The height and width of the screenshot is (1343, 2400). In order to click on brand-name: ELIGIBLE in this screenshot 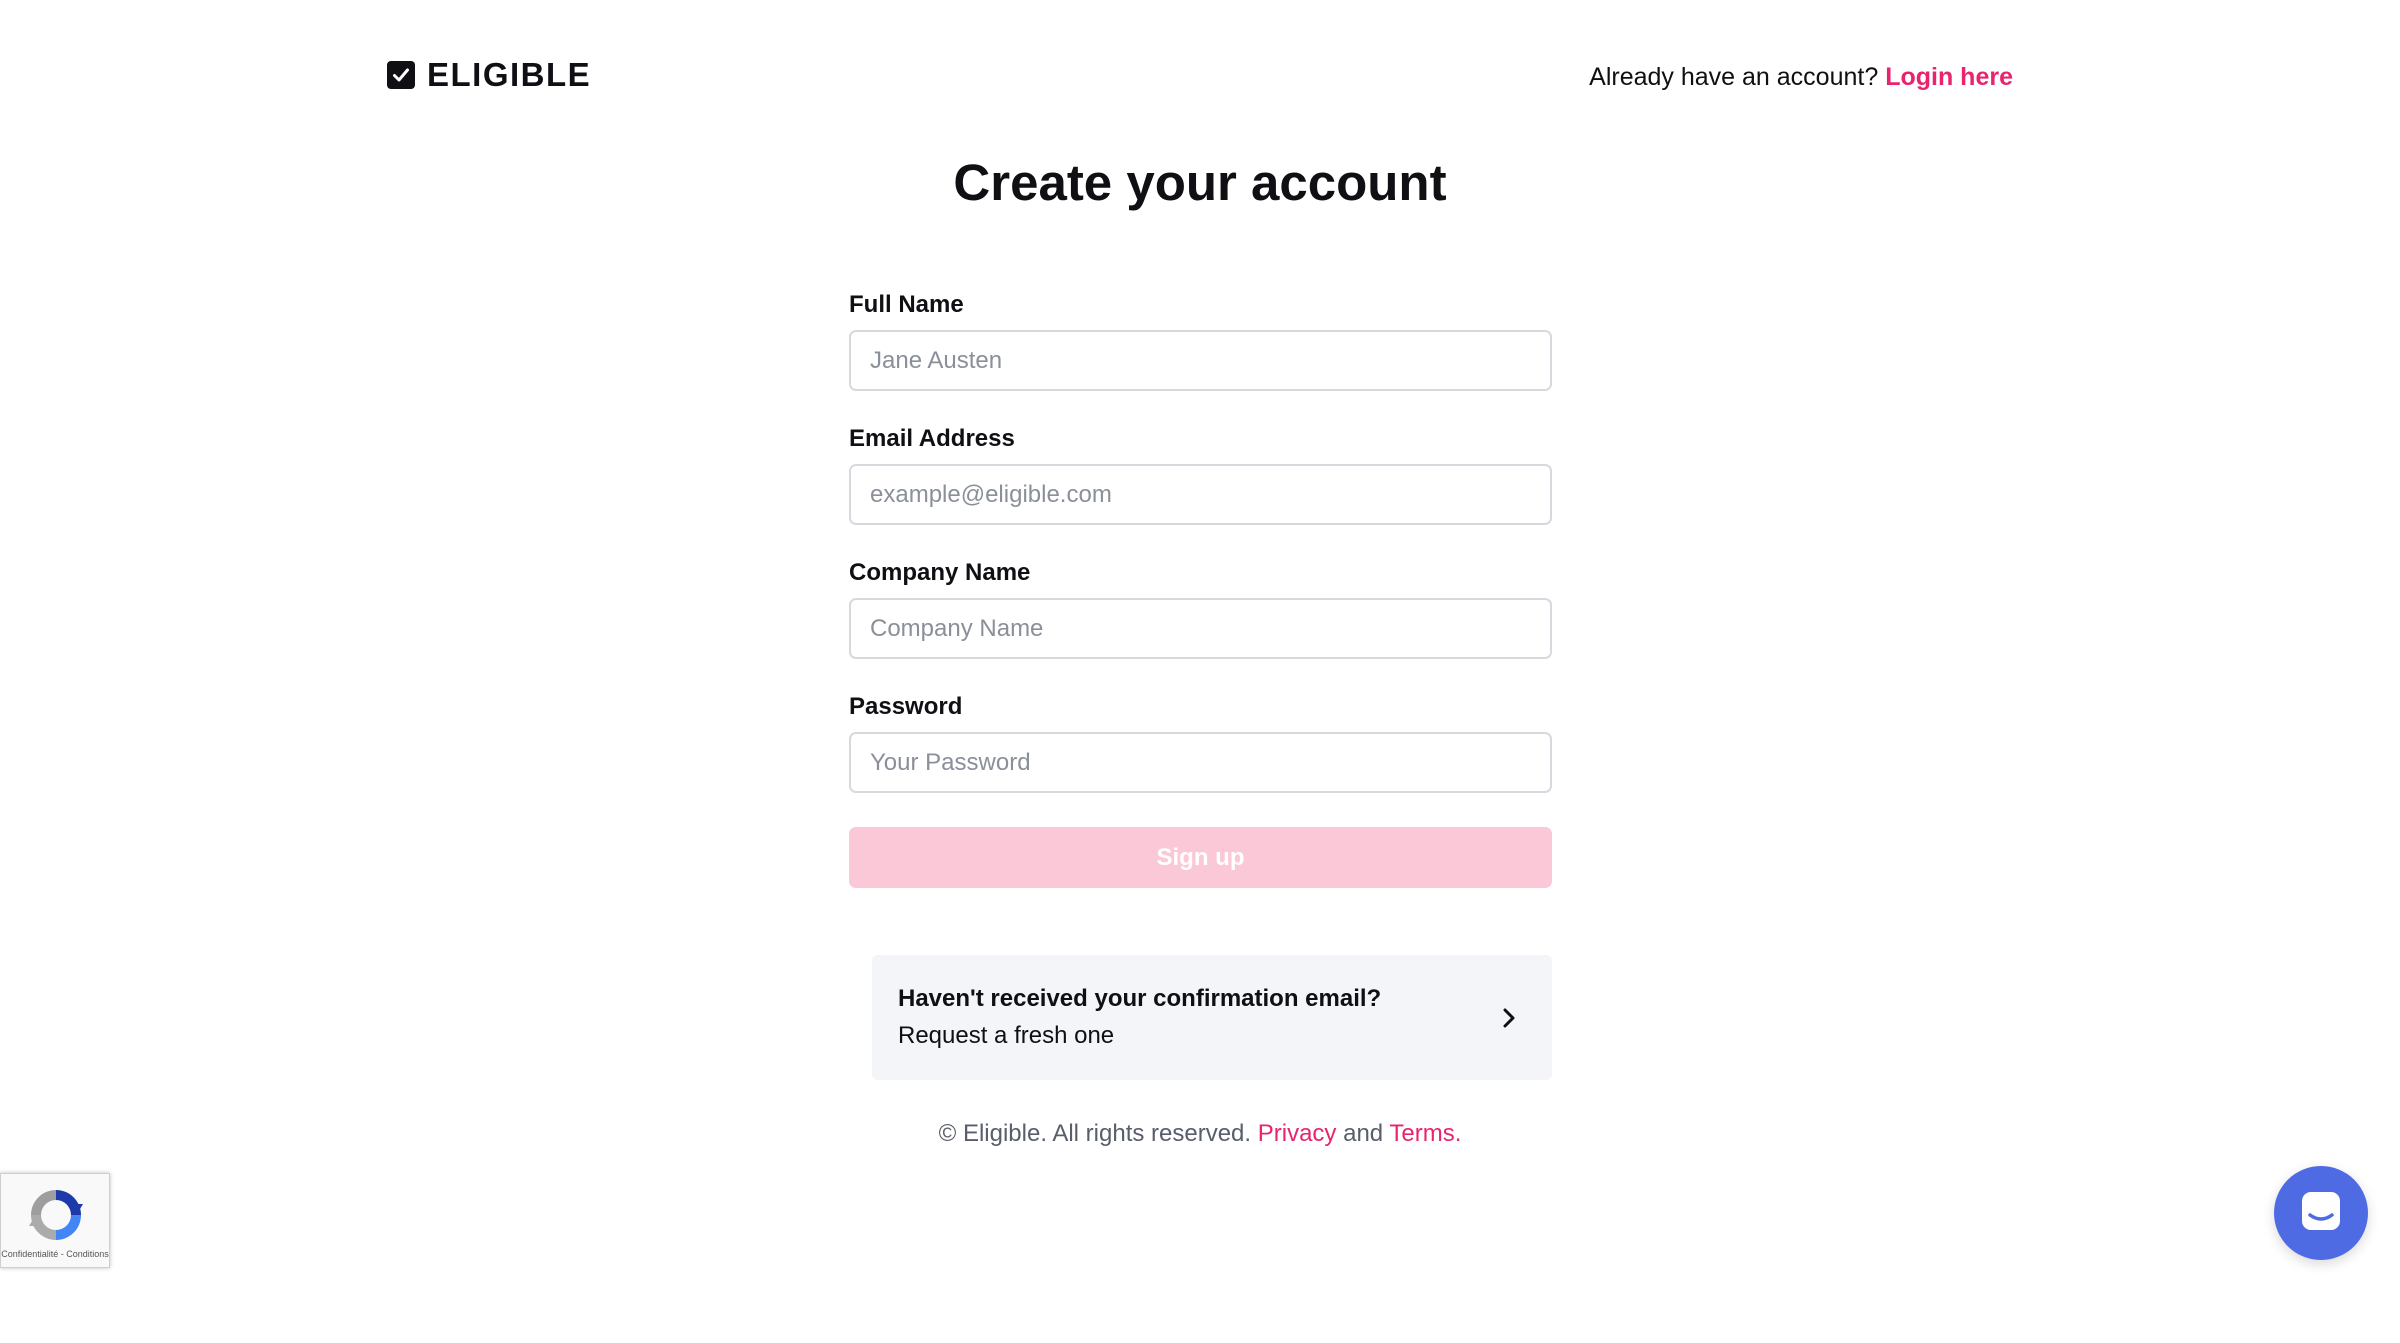, I will do `click(509, 74)`.